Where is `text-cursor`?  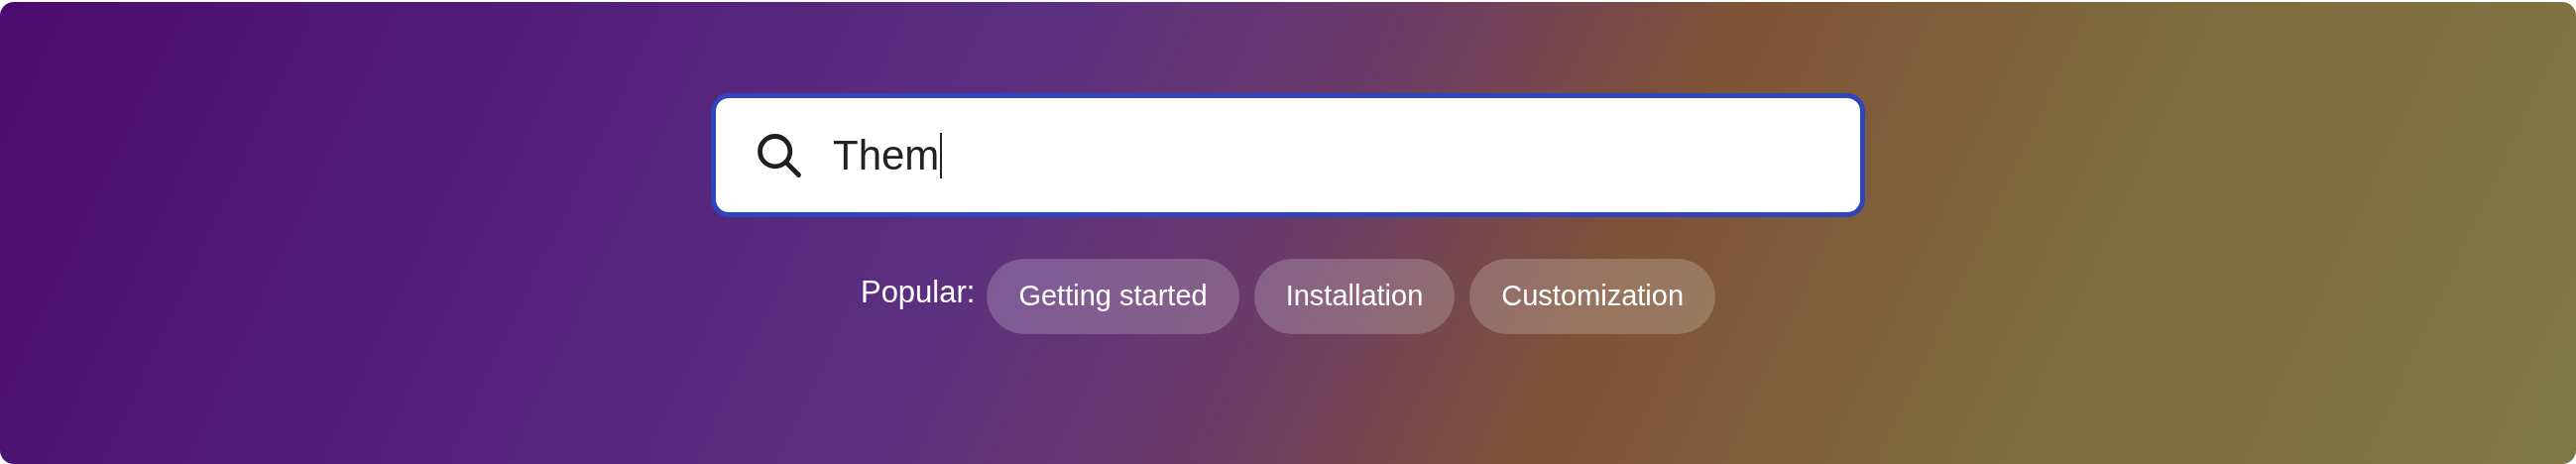 text-cursor is located at coordinates (941, 155).